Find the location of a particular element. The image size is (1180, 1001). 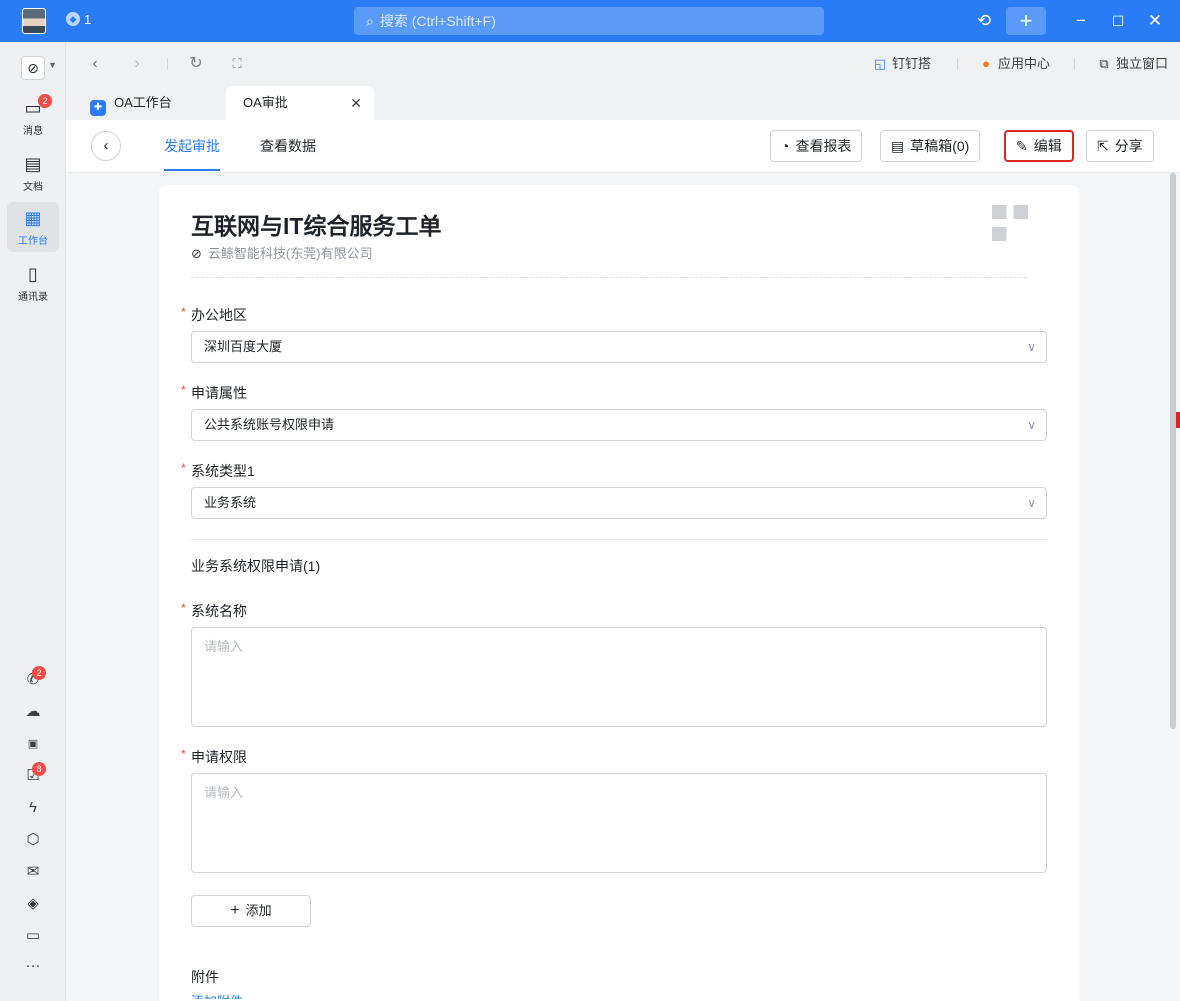

edit-button: ✎ 编辑 is located at coordinates (1039, 146).